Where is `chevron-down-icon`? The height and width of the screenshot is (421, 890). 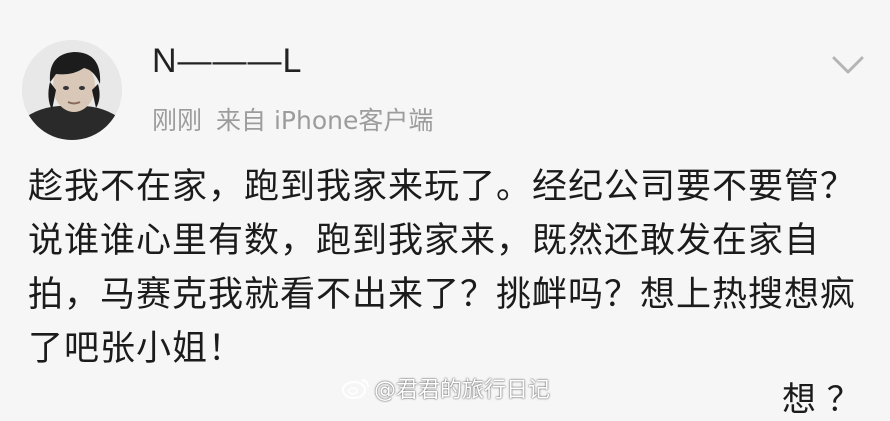 chevron-down-icon is located at coordinates (848, 65).